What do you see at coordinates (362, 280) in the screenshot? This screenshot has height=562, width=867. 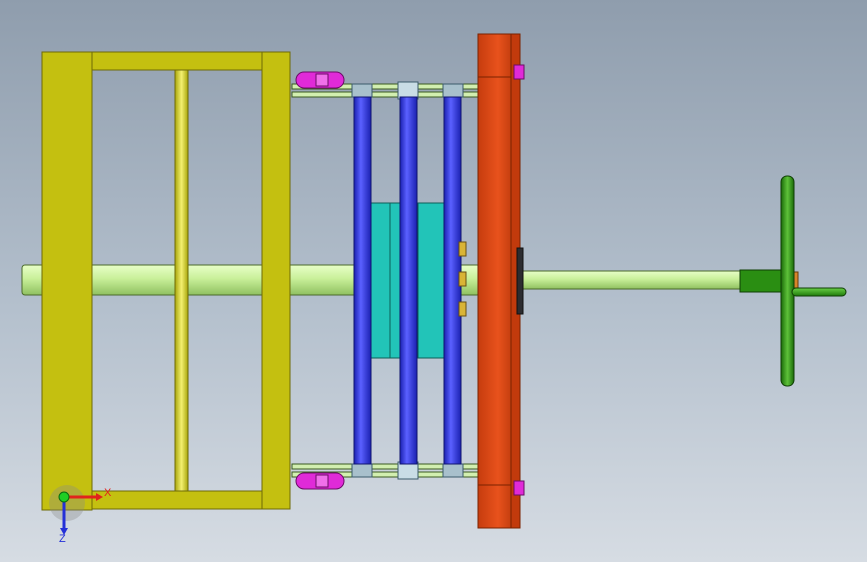 I see `guide-rod-left` at bounding box center [362, 280].